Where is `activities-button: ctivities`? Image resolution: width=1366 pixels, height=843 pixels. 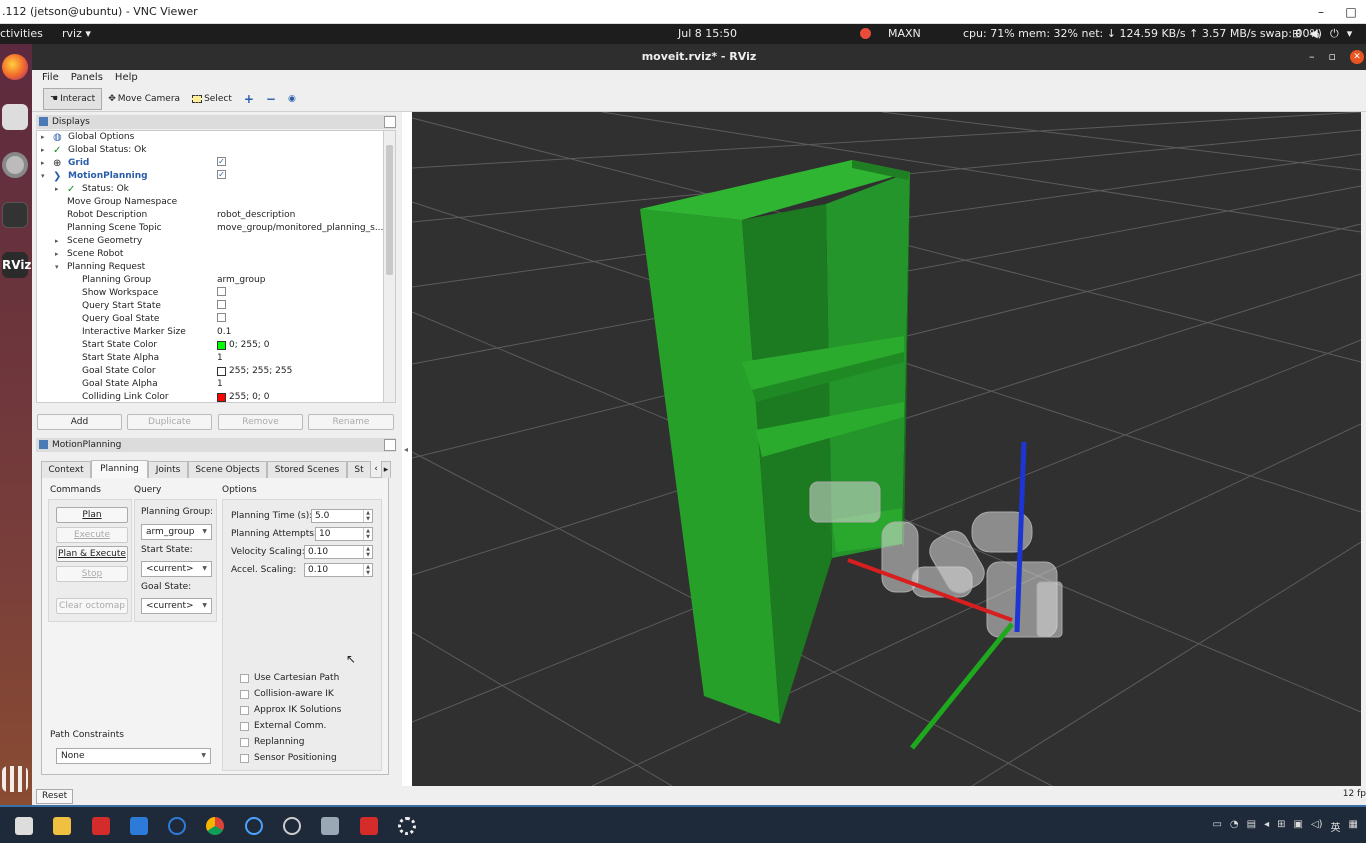 activities-button: ctivities is located at coordinates (21, 33).